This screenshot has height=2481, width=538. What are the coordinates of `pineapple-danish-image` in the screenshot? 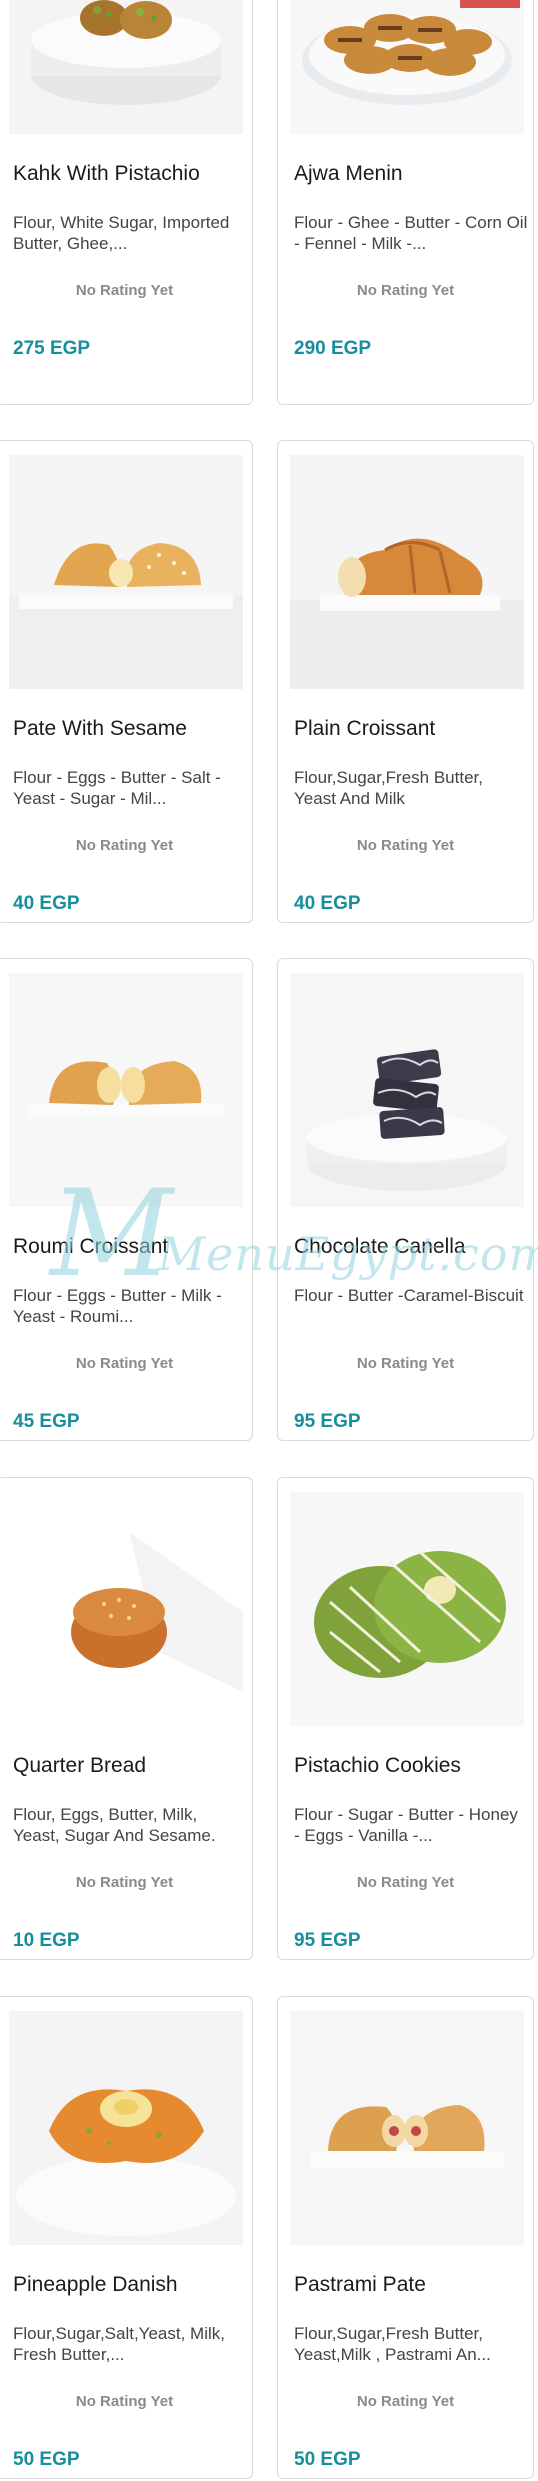 It's located at (126, 2128).